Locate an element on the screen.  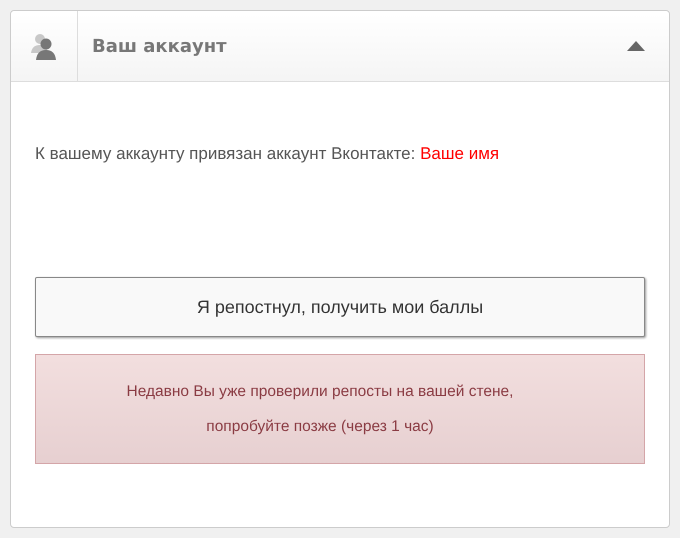
collapse-caret-icon is located at coordinates (636, 46).